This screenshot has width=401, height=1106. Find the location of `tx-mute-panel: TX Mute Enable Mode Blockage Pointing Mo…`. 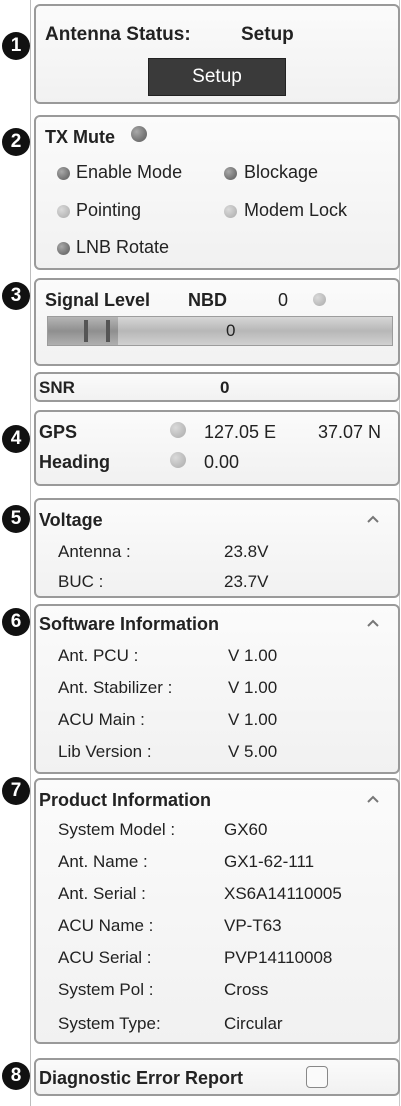

tx-mute-panel: TX Mute Enable Mode Blockage Pointing Mo… is located at coordinates (217, 192).